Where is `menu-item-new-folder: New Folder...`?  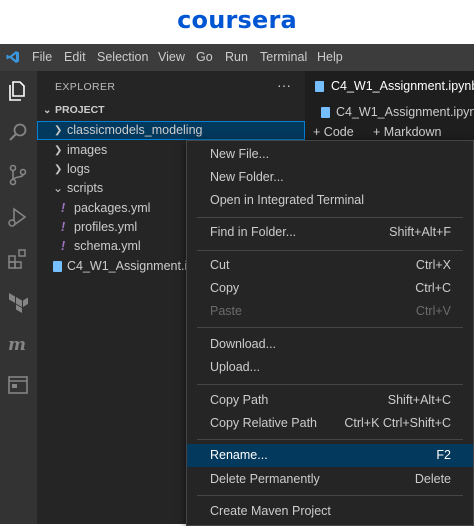 menu-item-new-folder: New Folder... is located at coordinates (330, 177).